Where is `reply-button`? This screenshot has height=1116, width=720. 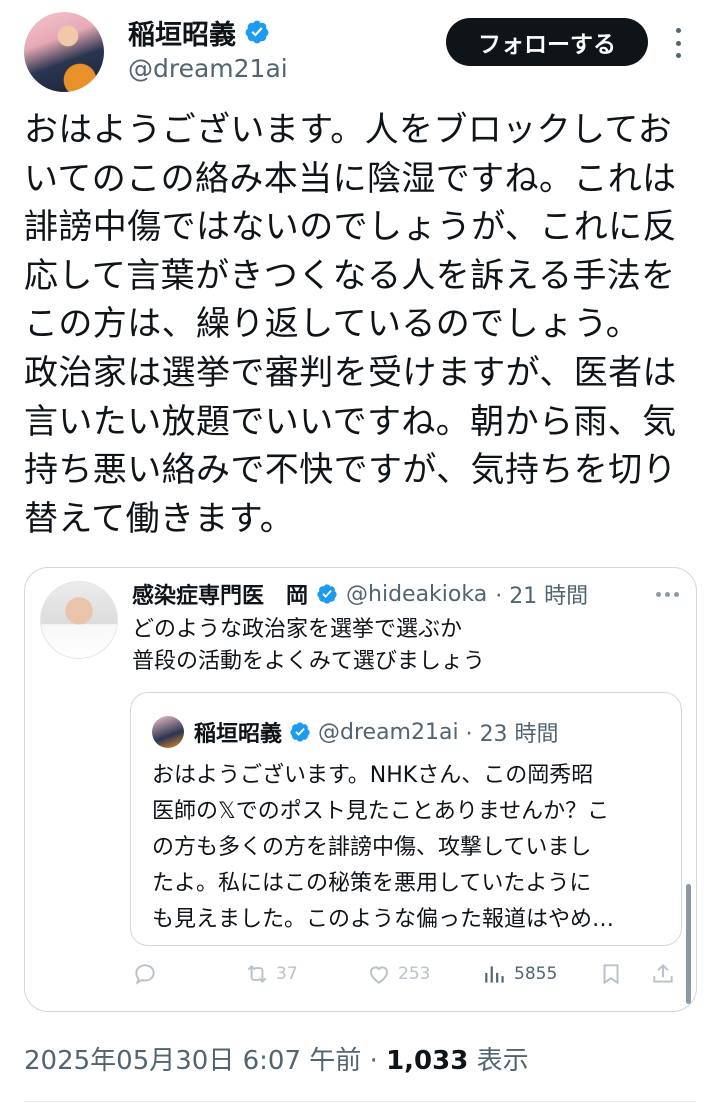
reply-button is located at coordinates (145, 974).